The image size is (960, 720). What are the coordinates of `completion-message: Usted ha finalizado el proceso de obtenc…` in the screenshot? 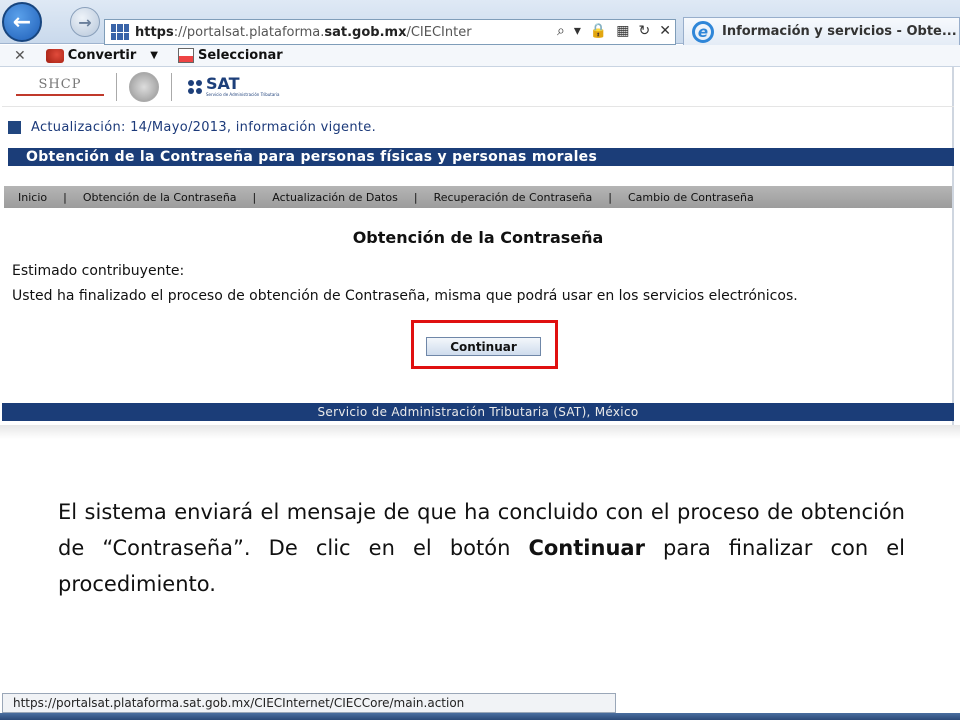 It's located at (405, 296).